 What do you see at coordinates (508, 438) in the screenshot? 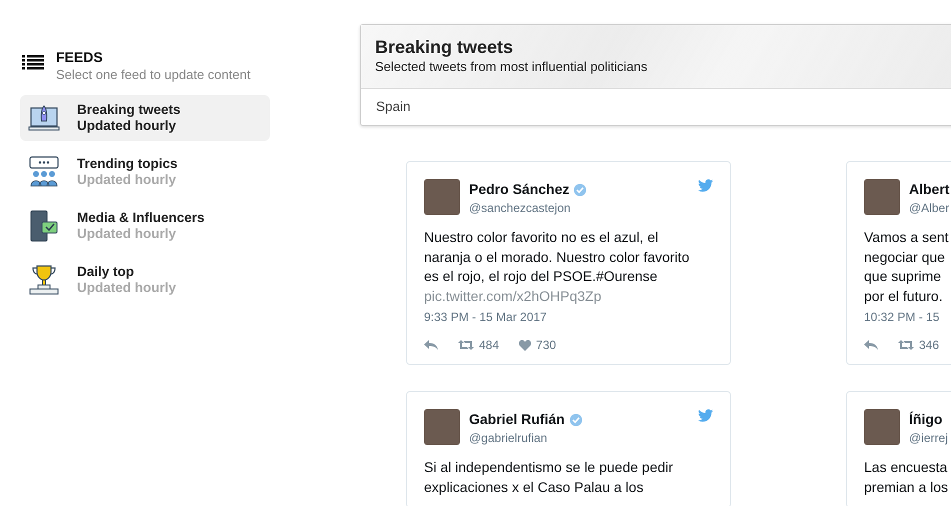
I see `author-handle: @gabrielrufian` at bounding box center [508, 438].